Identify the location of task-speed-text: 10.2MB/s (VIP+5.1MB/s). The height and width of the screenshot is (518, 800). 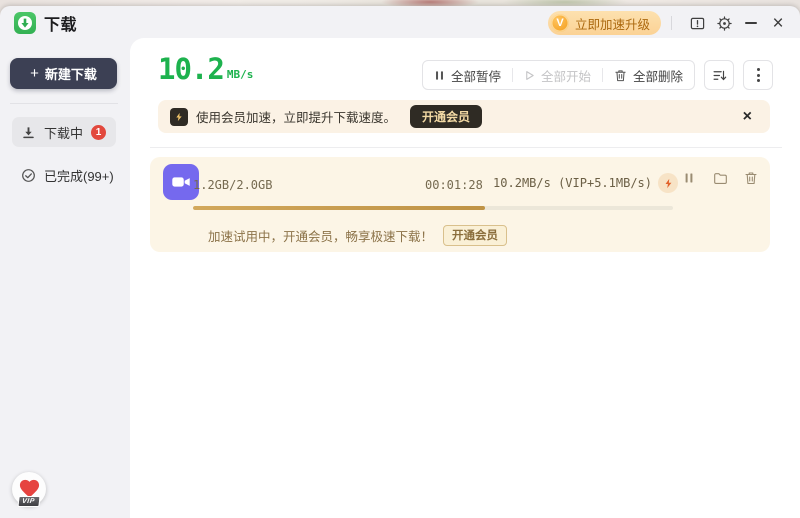
(572, 183).